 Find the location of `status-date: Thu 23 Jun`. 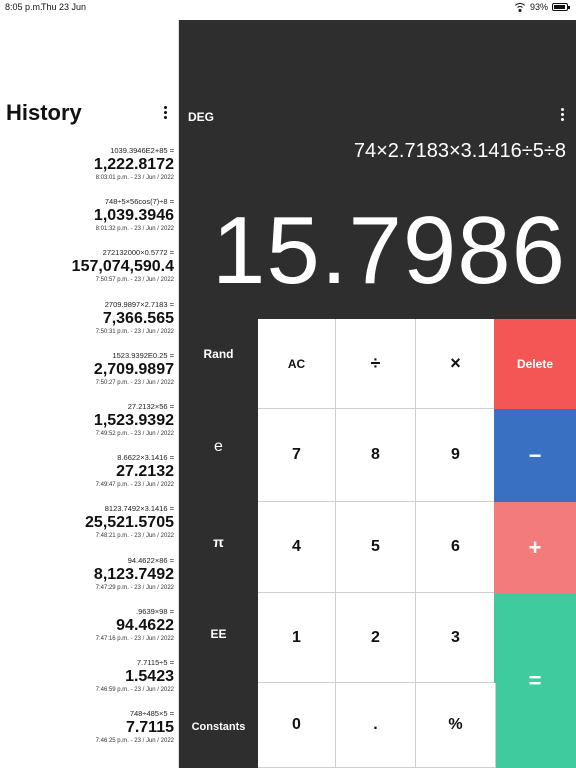

status-date: Thu 23 Jun is located at coordinates (64, 7).